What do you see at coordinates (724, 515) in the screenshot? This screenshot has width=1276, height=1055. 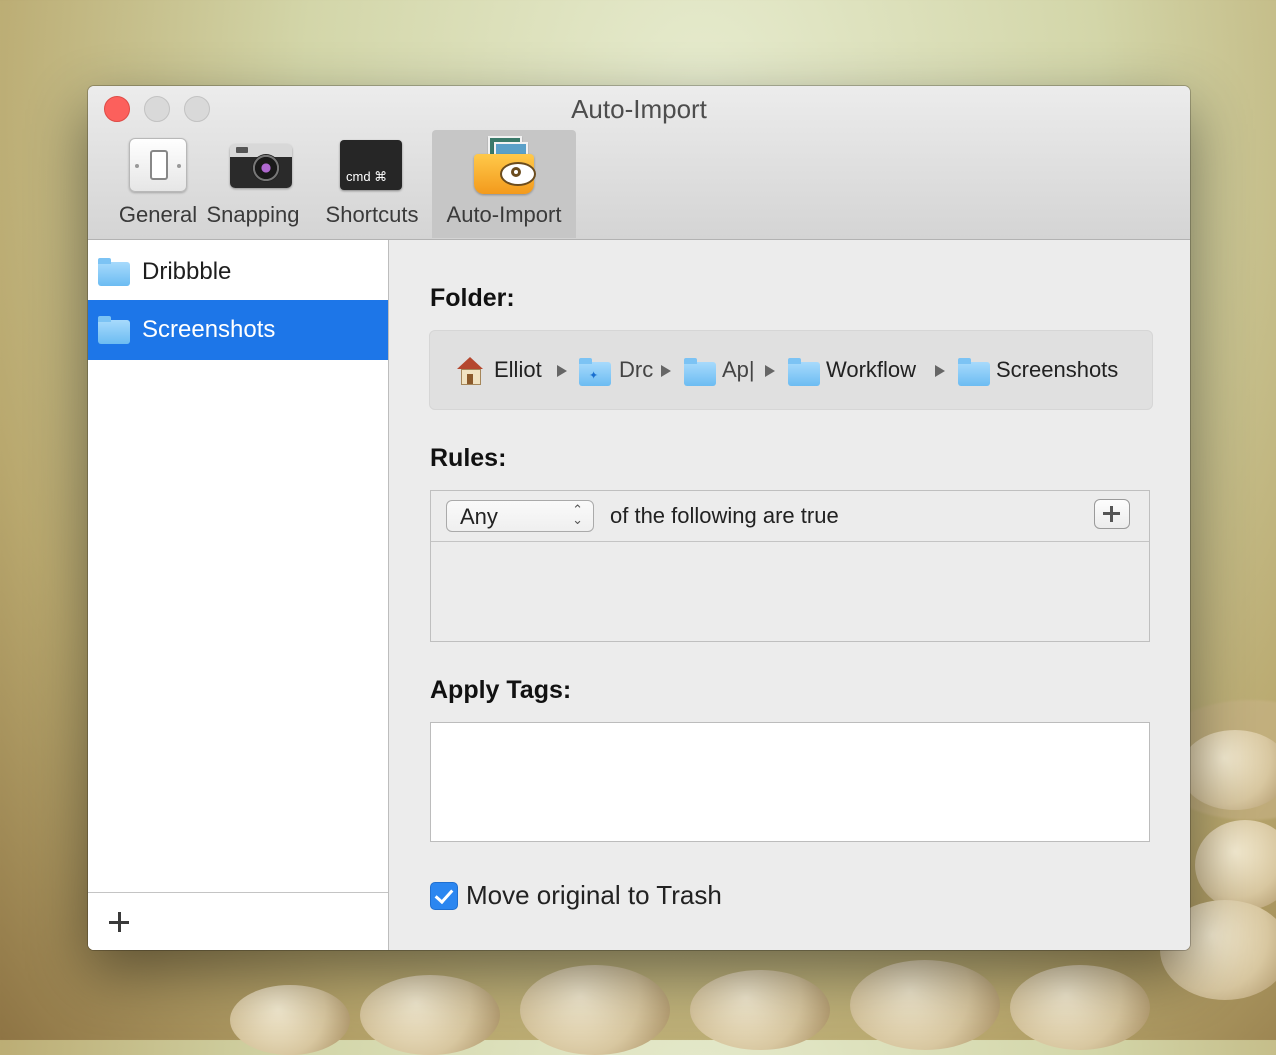 I see `rules-description: of the following are true` at bounding box center [724, 515].